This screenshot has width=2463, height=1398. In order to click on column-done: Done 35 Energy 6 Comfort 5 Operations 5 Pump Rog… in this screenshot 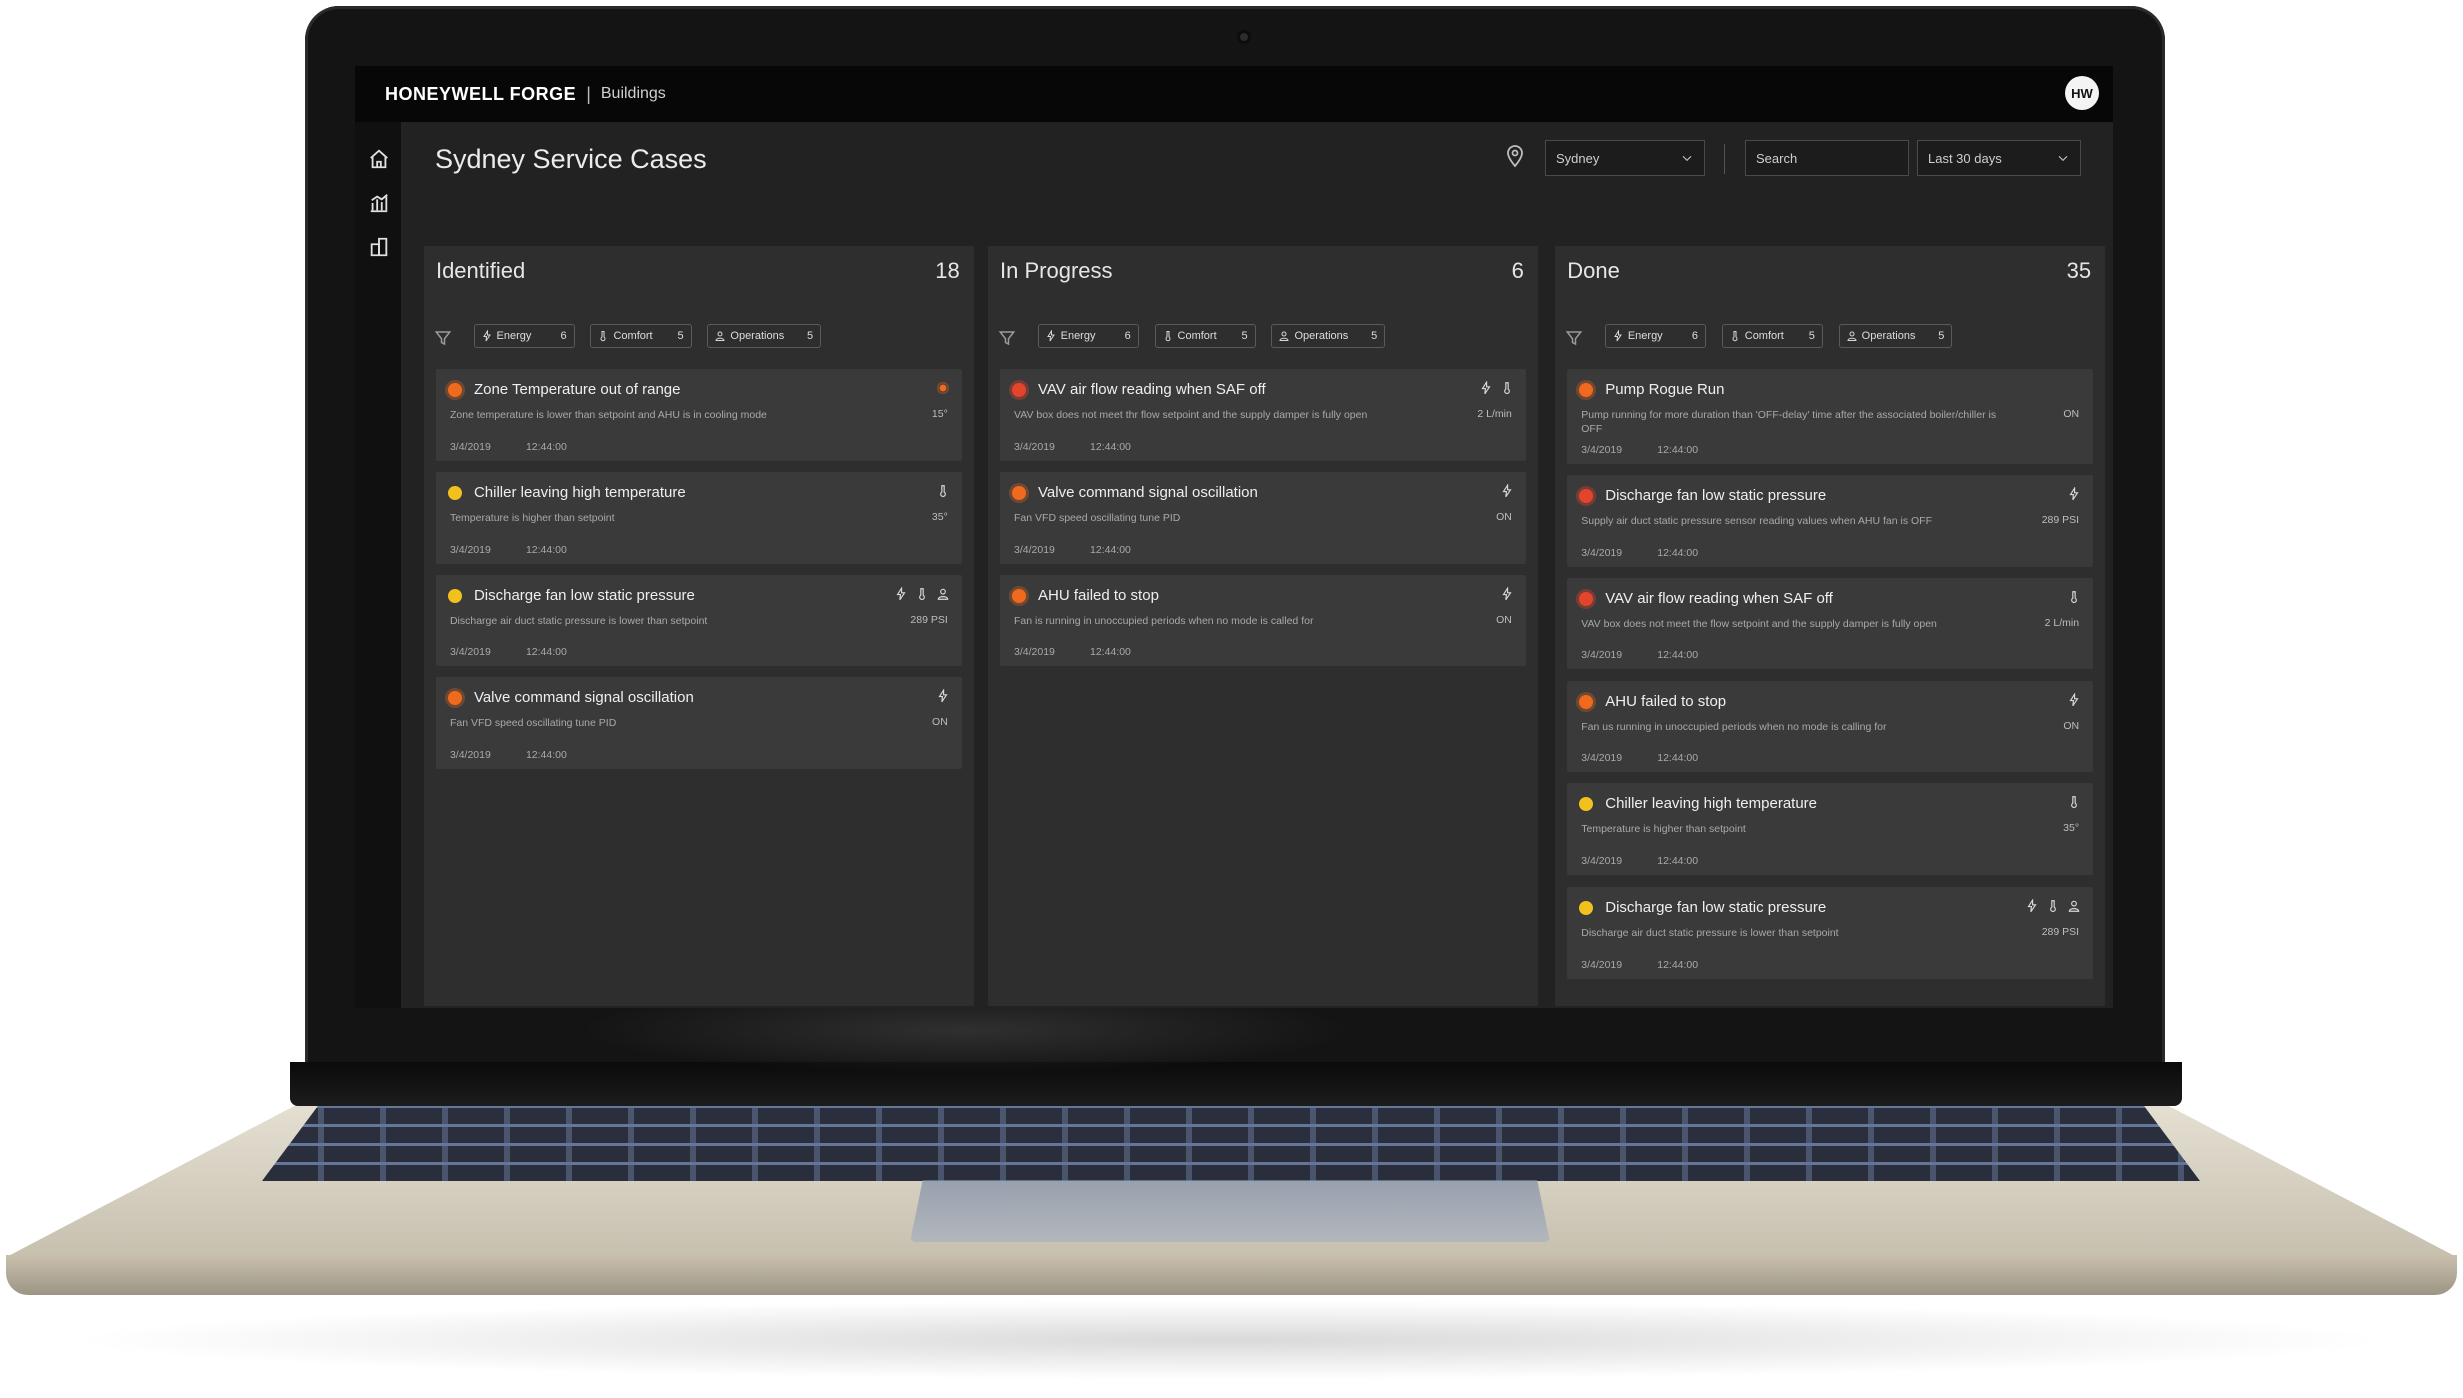, I will do `click(1830, 626)`.